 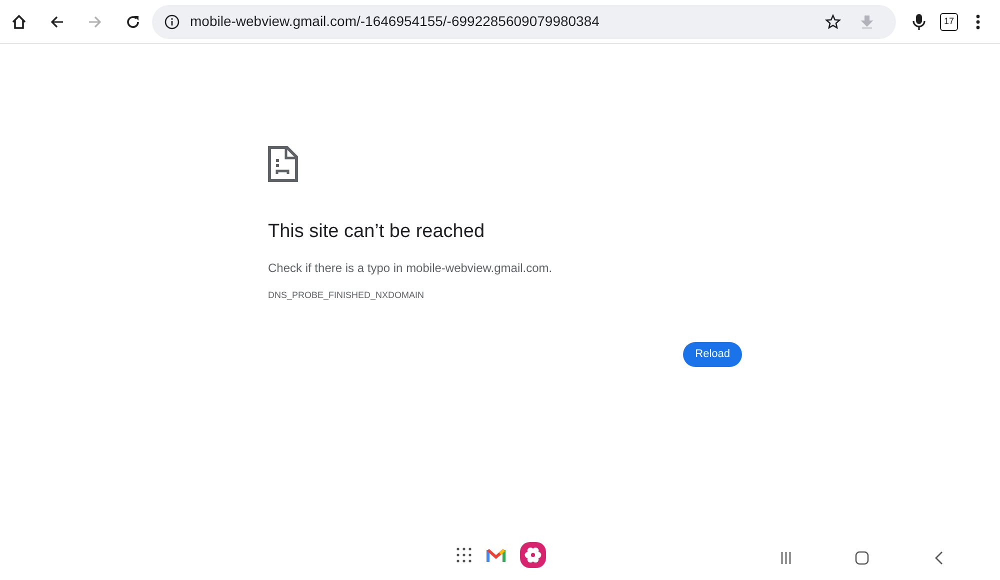 What do you see at coordinates (57, 22) in the screenshot?
I see `back-arrow-icon` at bounding box center [57, 22].